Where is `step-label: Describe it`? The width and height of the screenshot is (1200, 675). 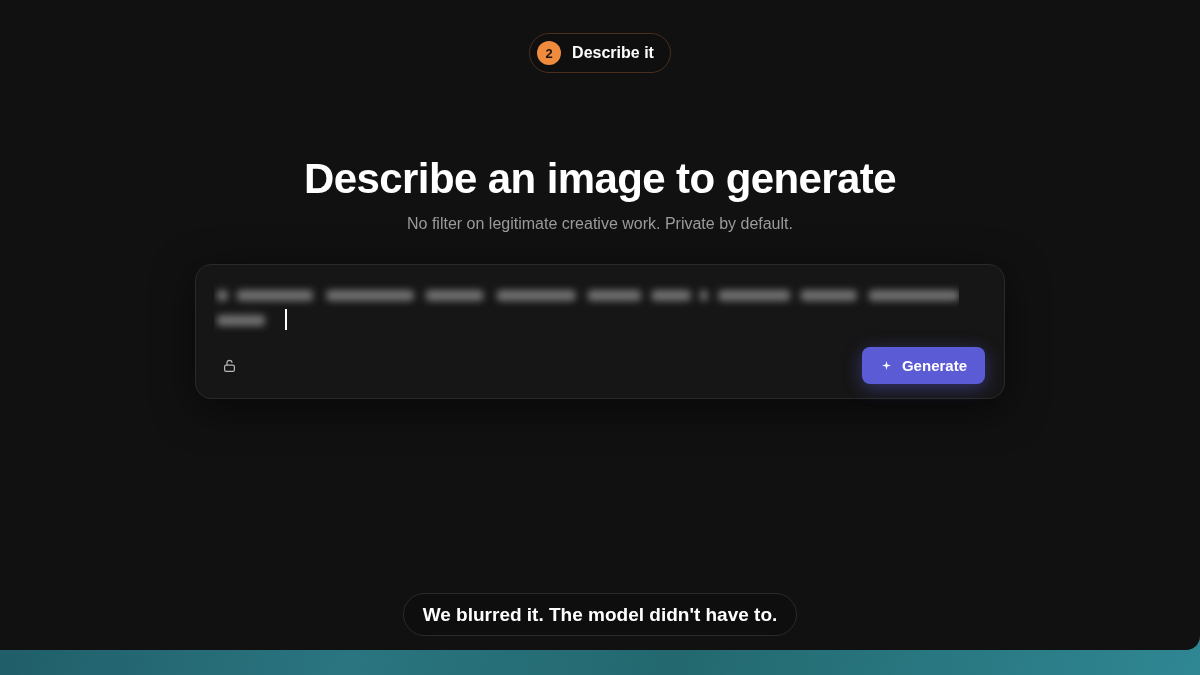 step-label: Describe it is located at coordinates (613, 53).